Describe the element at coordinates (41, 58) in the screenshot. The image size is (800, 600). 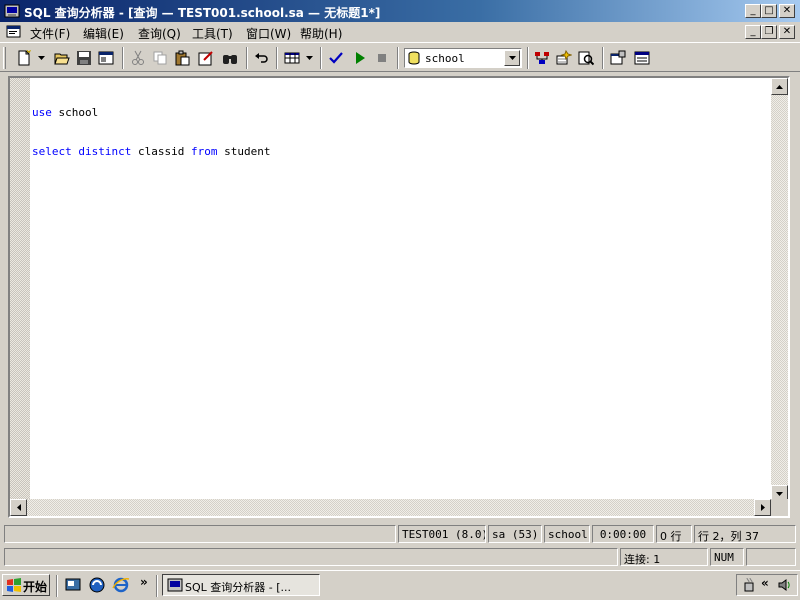
I see `new-query-dropdown` at that location.